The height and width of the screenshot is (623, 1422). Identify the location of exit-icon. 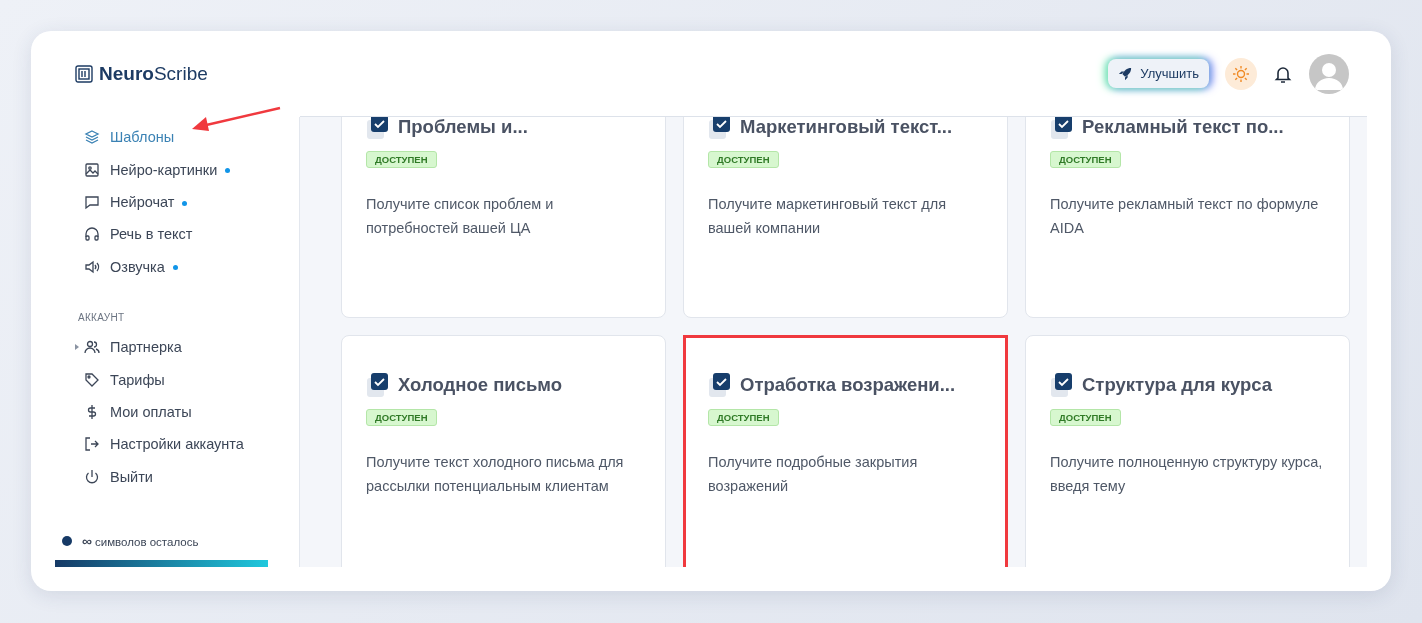
(92, 444).